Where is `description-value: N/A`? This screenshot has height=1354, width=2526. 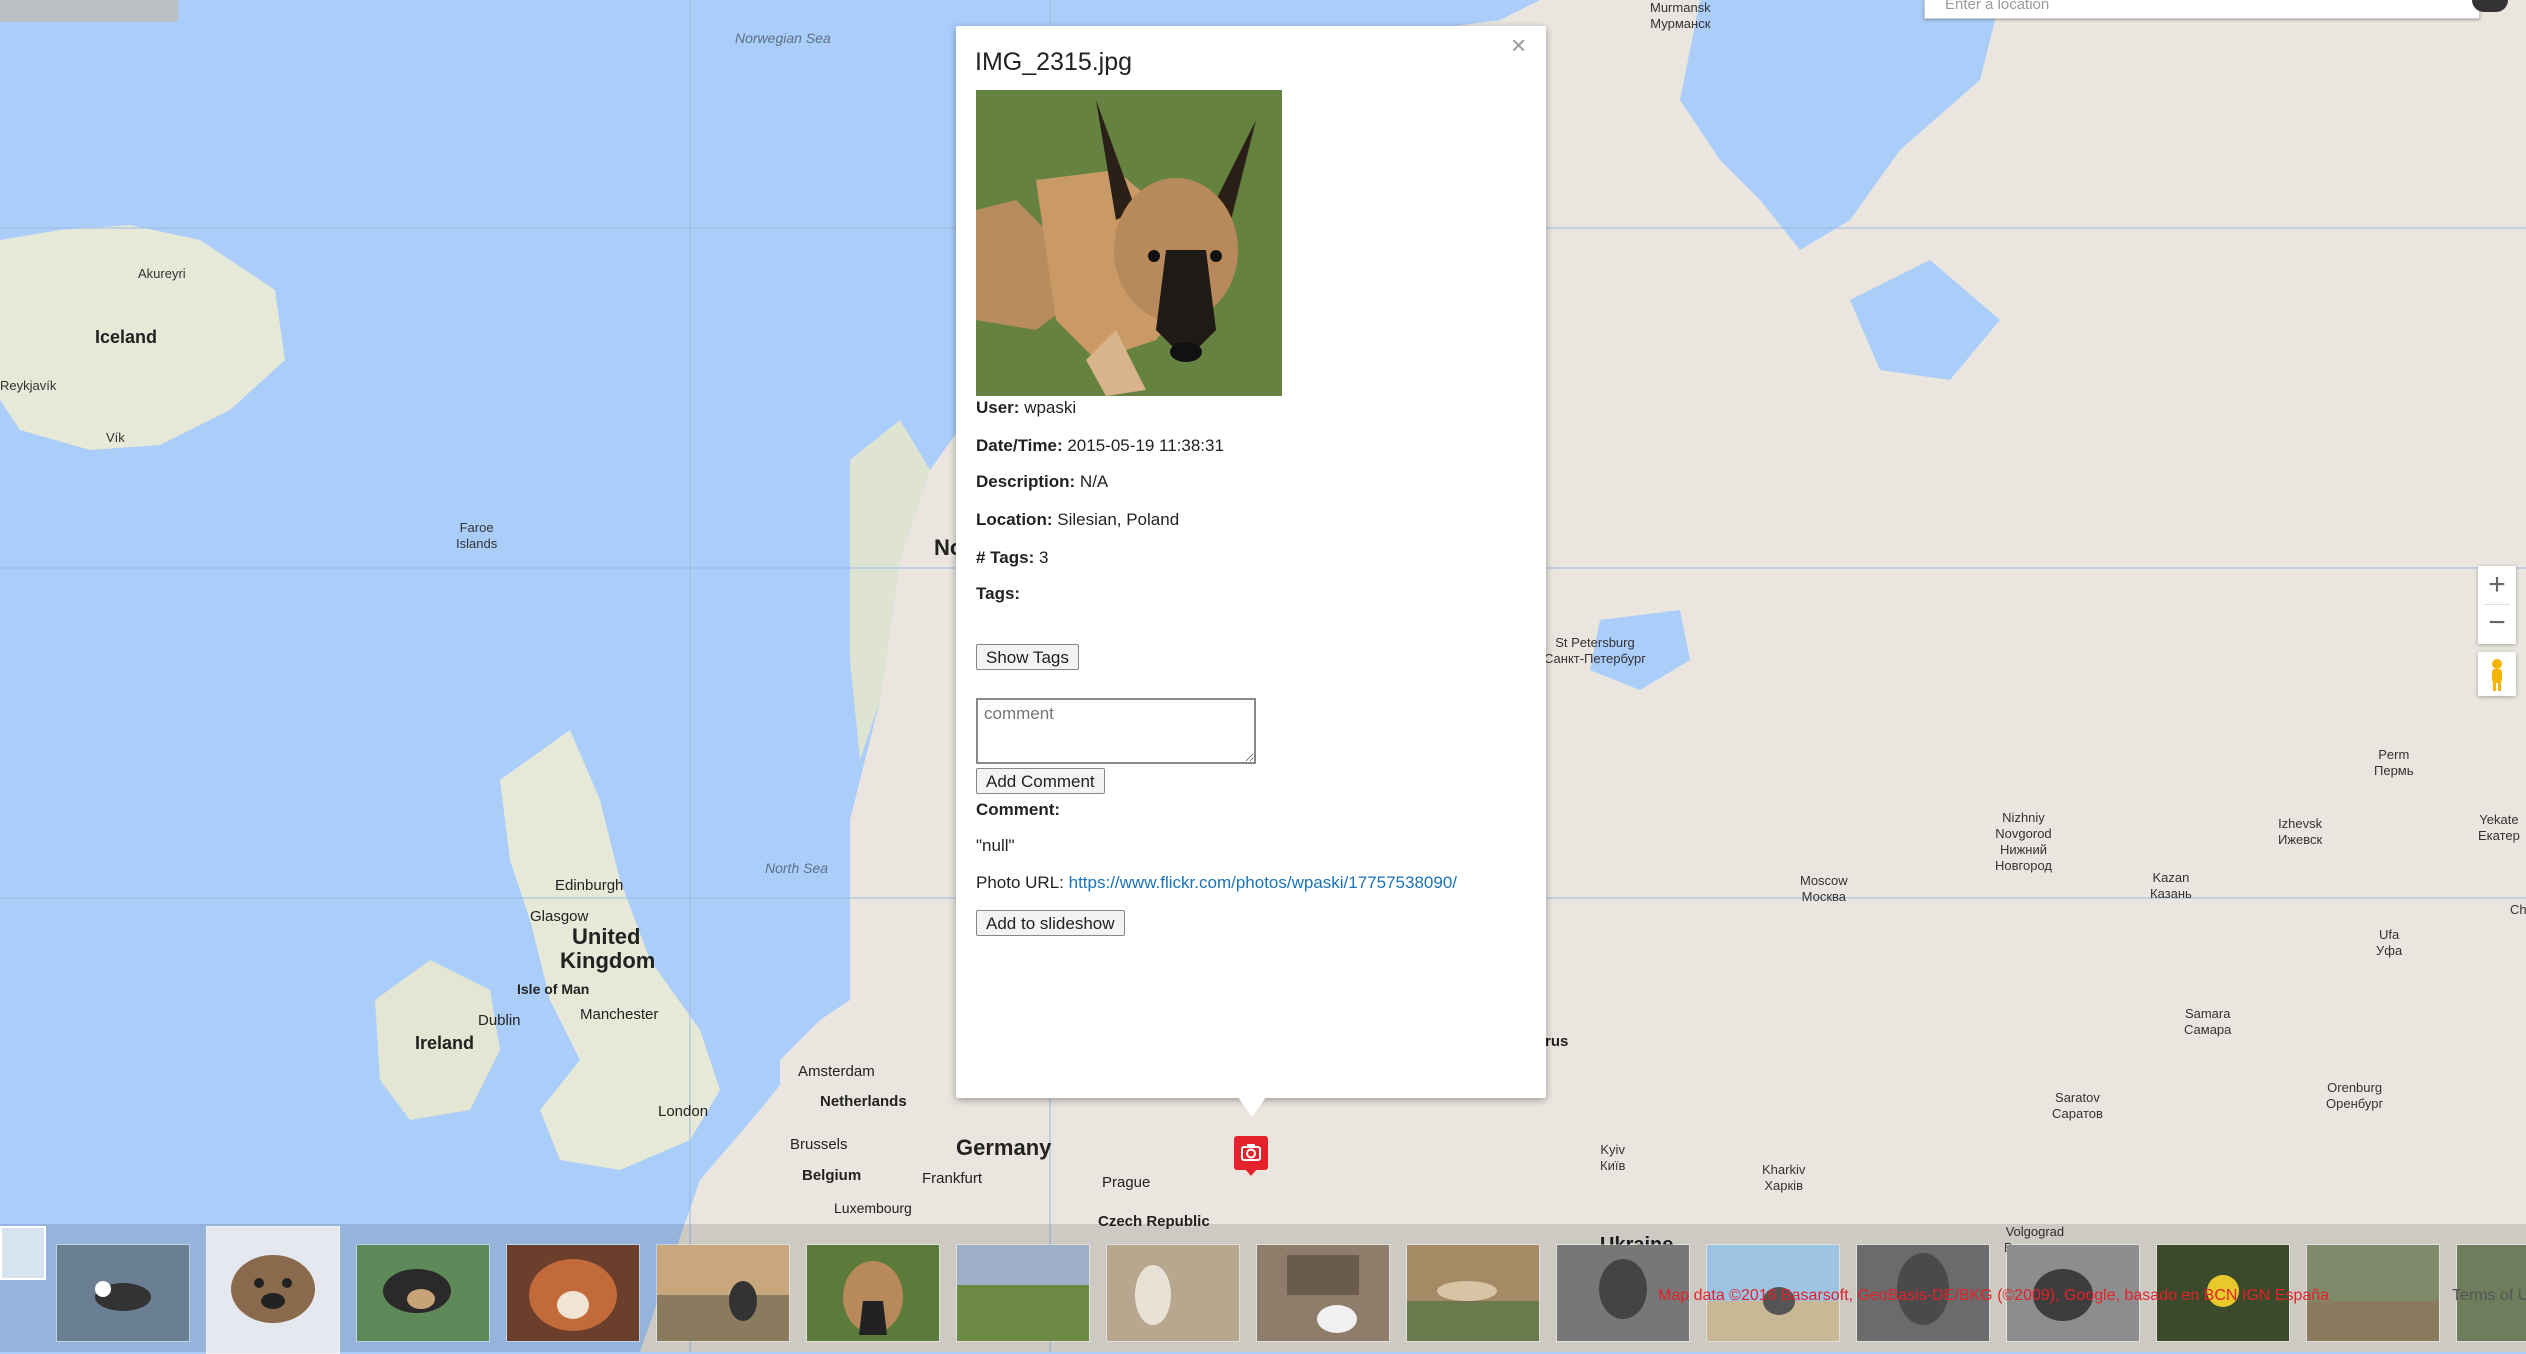 description-value: N/A is located at coordinates (1094, 481).